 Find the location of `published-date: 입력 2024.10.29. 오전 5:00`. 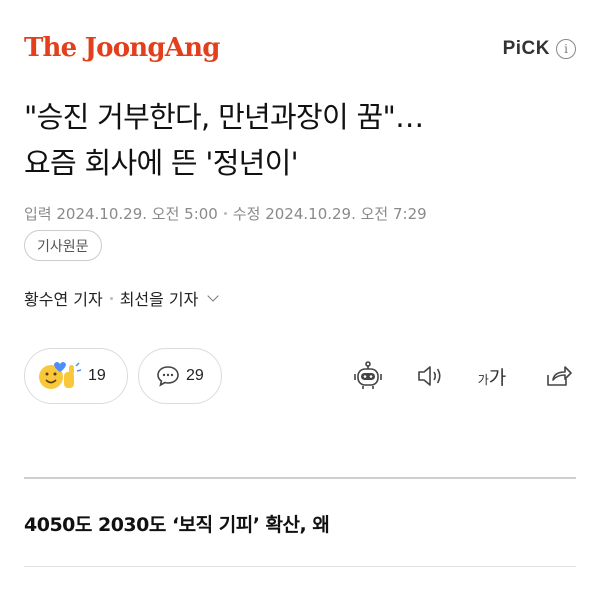

published-date: 입력 2024.10.29. 오전 5:00 is located at coordinates (121, 214).